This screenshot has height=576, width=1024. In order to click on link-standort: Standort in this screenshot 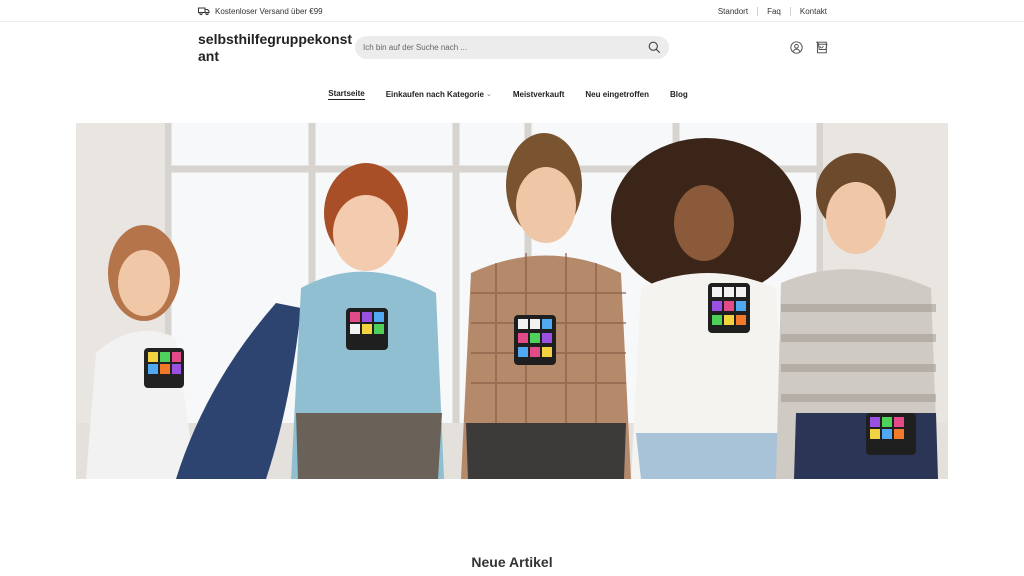, I will do `click(733, 11)`.